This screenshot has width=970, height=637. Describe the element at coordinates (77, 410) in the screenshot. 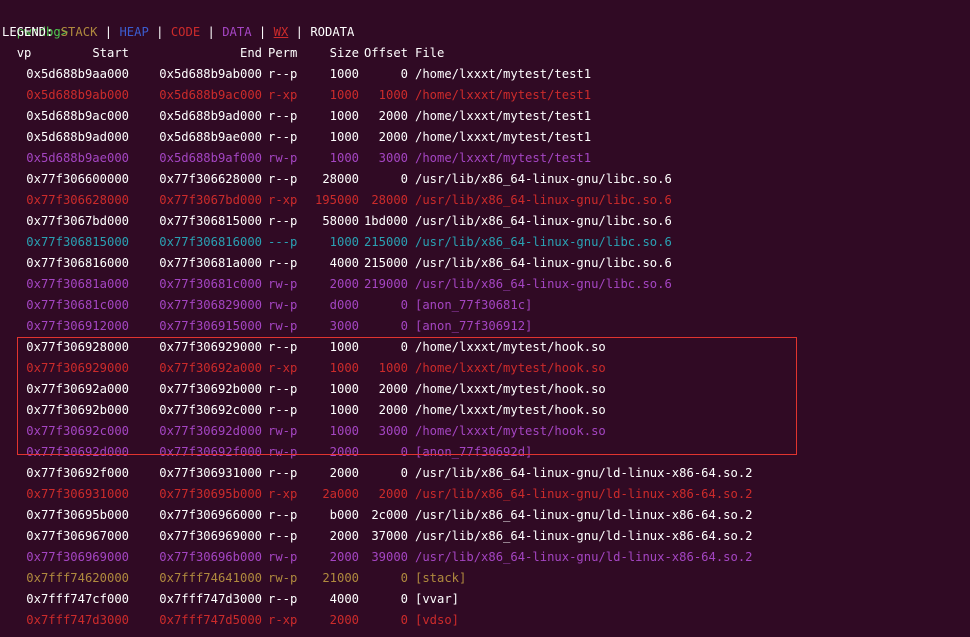

I see `cell-start: 0x77f30692b000` at that location.